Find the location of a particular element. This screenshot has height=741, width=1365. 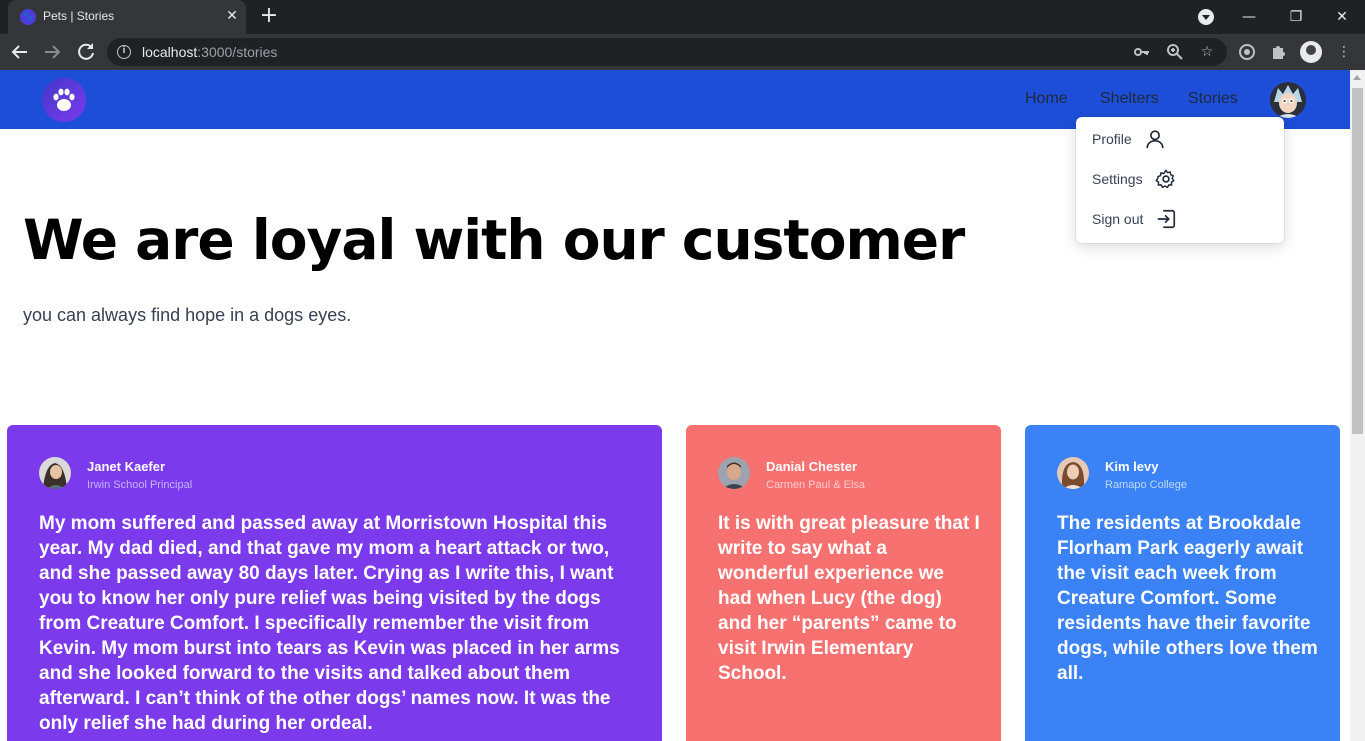

back-arrow-icon is located at coordinates (20, 52).